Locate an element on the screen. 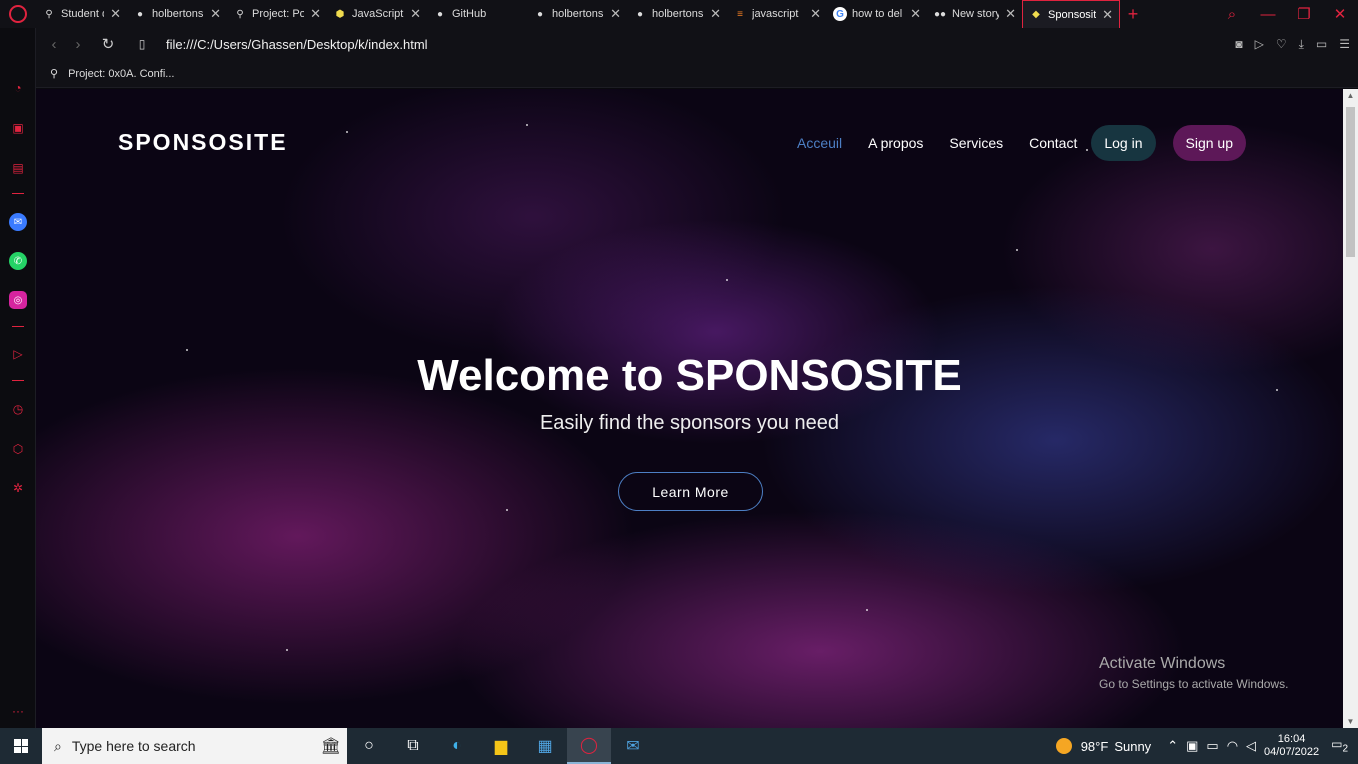  easy-setup-icon: ☰ is located at coordinates (1344, 44).